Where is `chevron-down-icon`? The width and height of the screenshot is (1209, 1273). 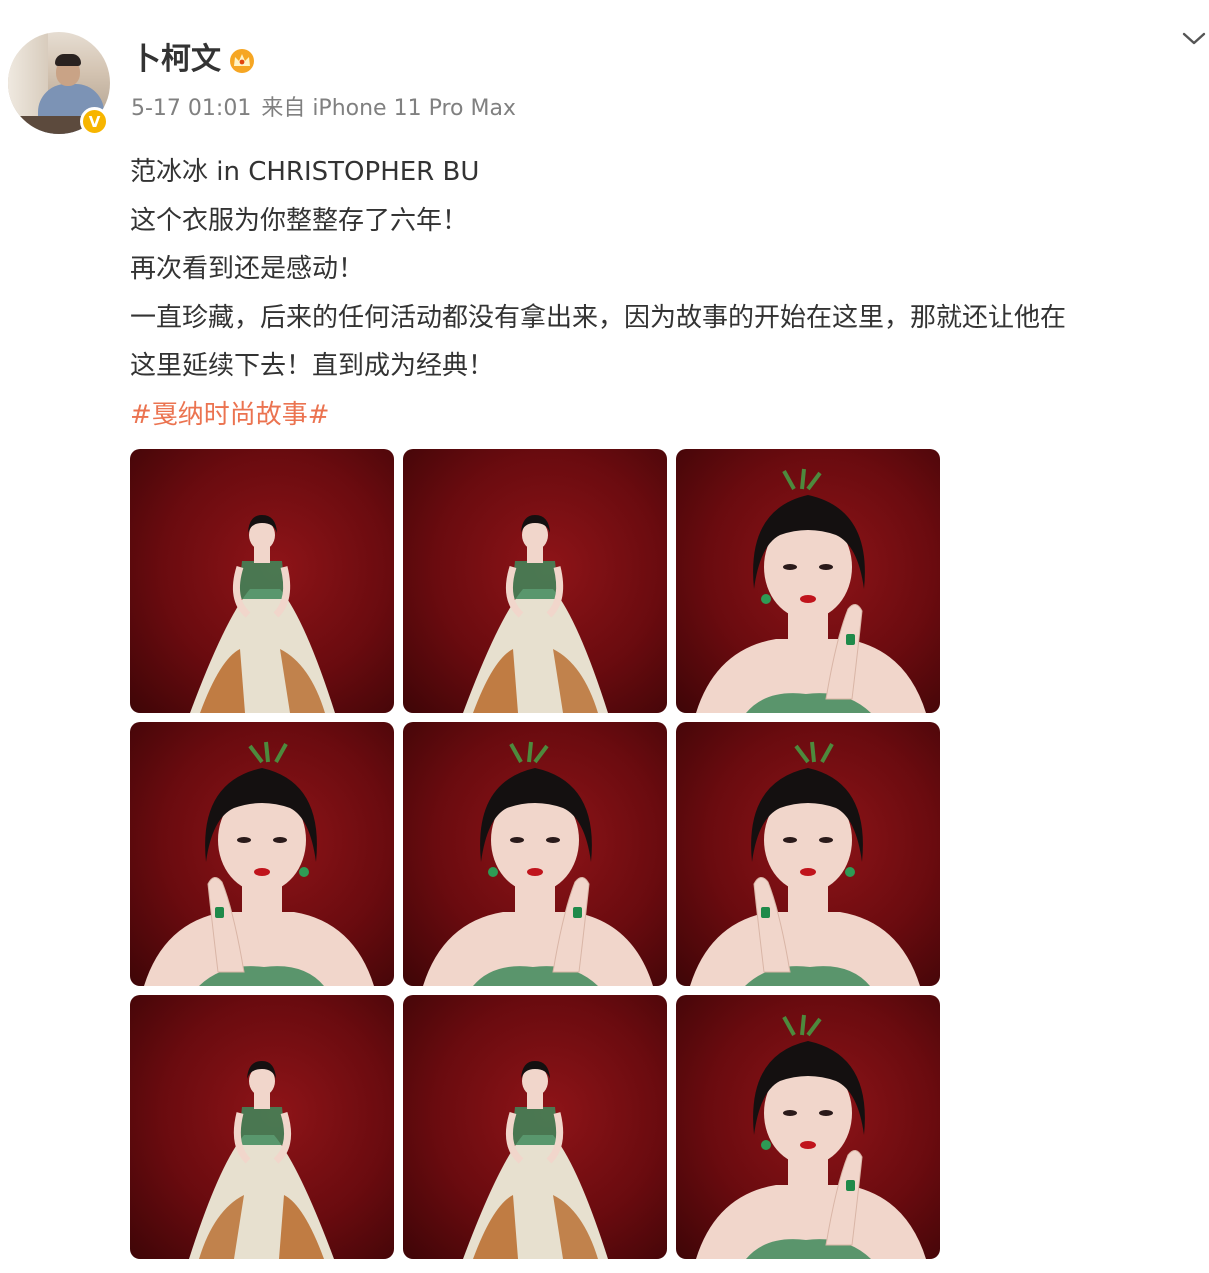 chevron-down-icon is located at coordinates (1194, 38).